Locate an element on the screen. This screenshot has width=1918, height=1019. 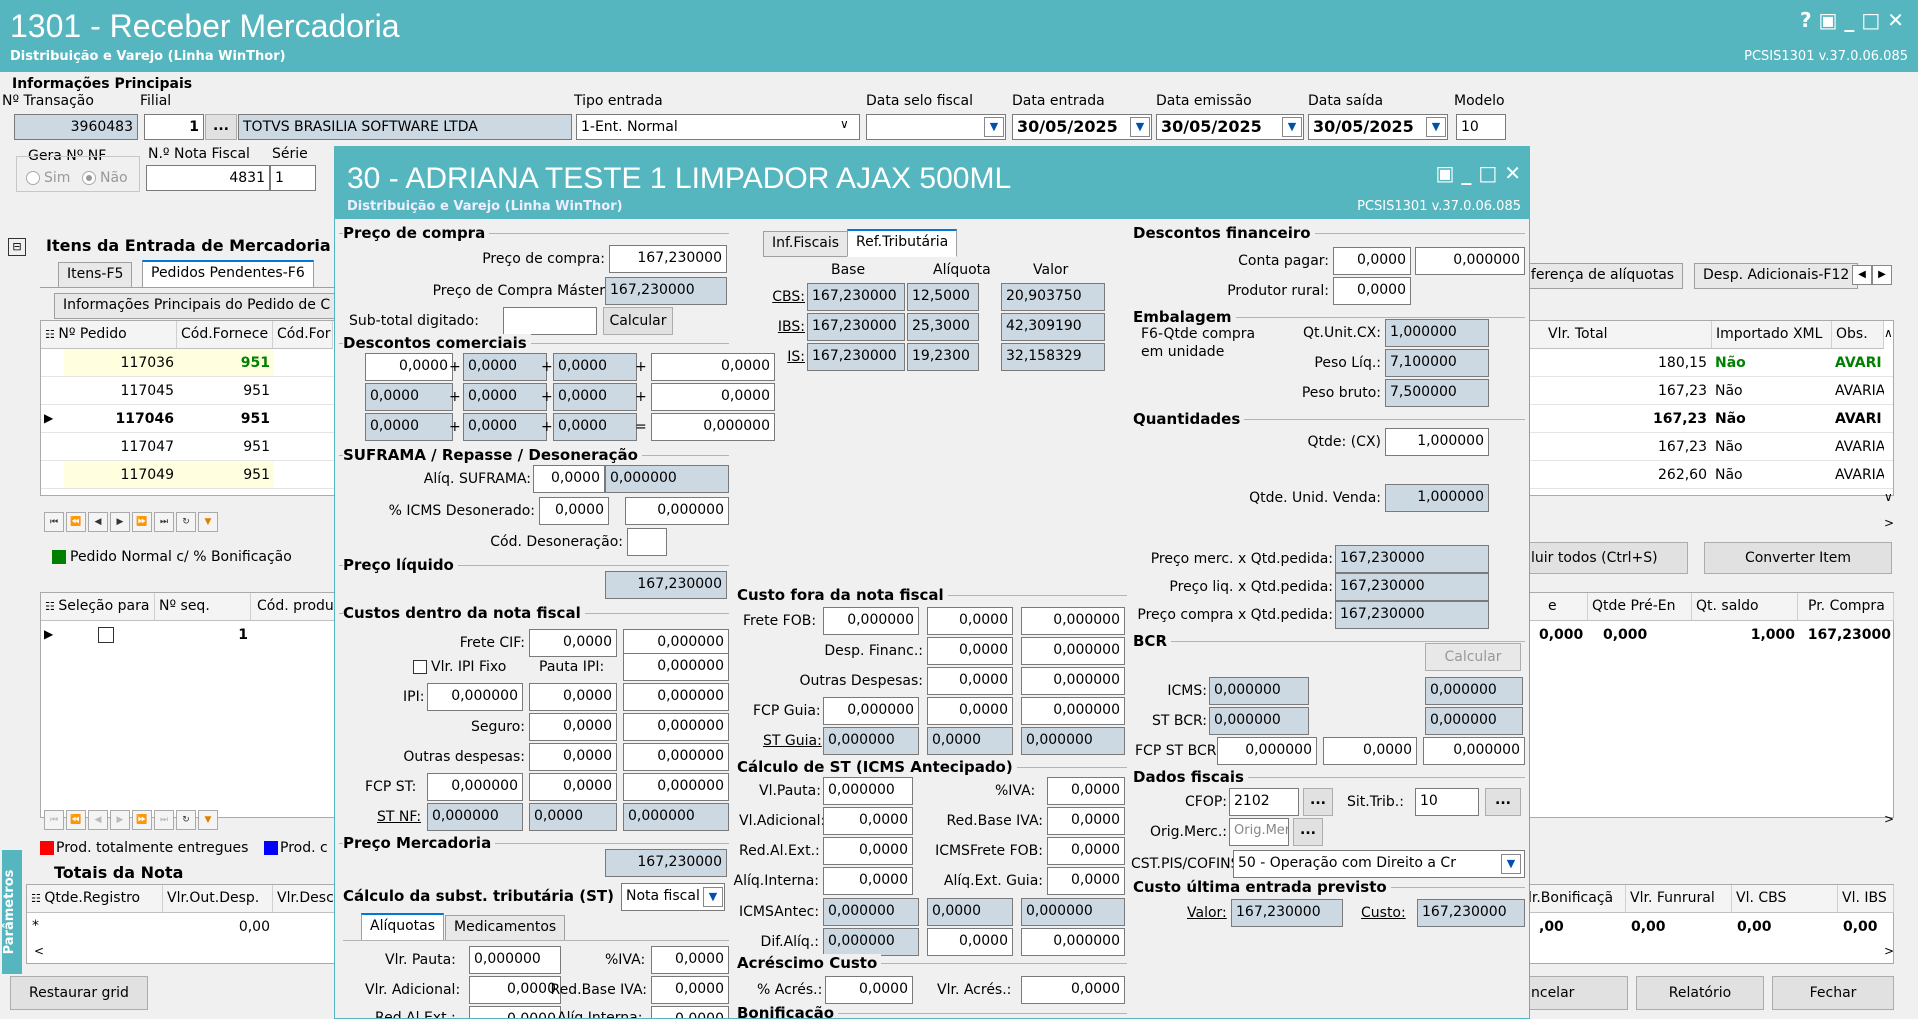
nav2-prev-page-icon: ⏪ is located at coordinates (76, 820).